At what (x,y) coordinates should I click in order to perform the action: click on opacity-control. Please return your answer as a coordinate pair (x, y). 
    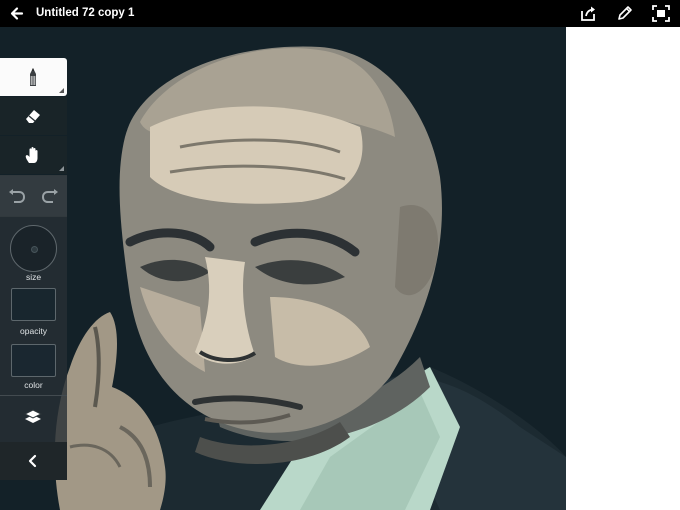
    Looking at the image, I should click on (33, 304).